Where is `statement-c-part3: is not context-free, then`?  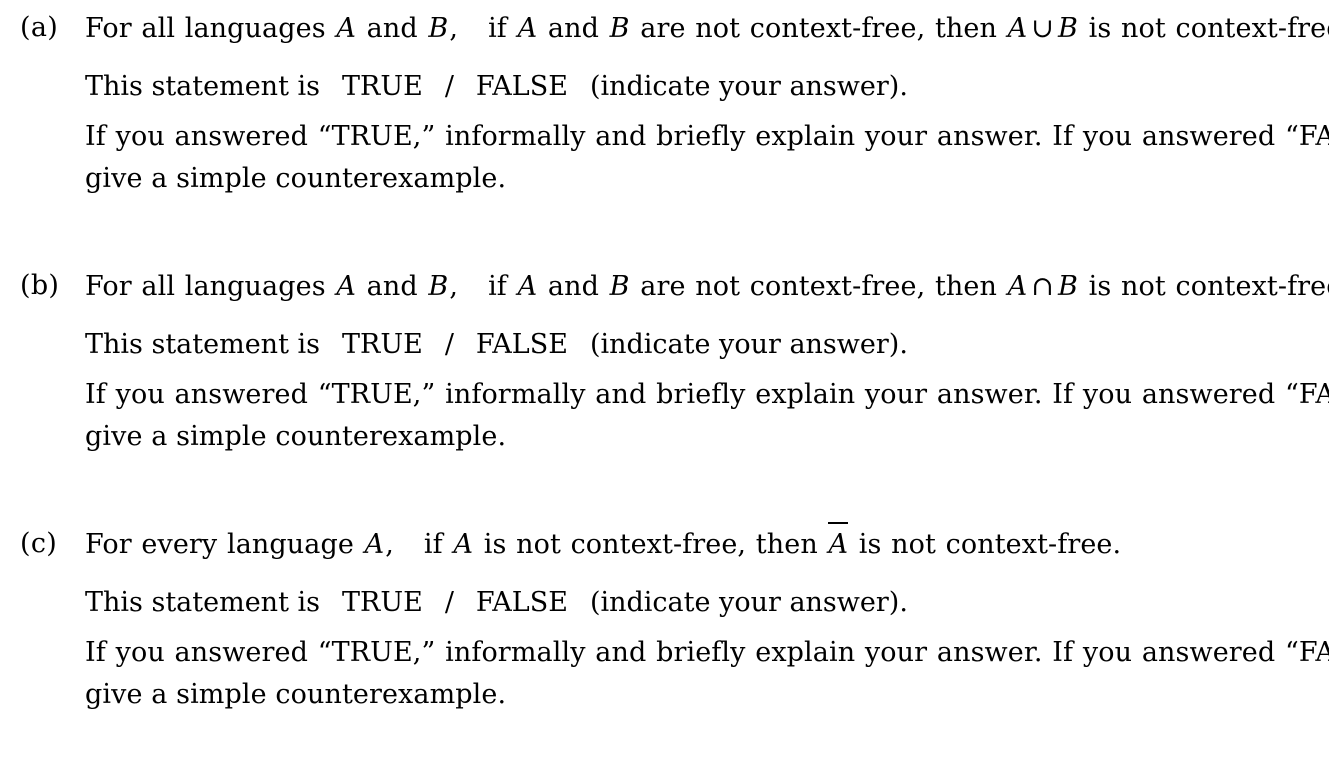 statement-c-part3: is not context-free, then is located at coordinates (650, 544).